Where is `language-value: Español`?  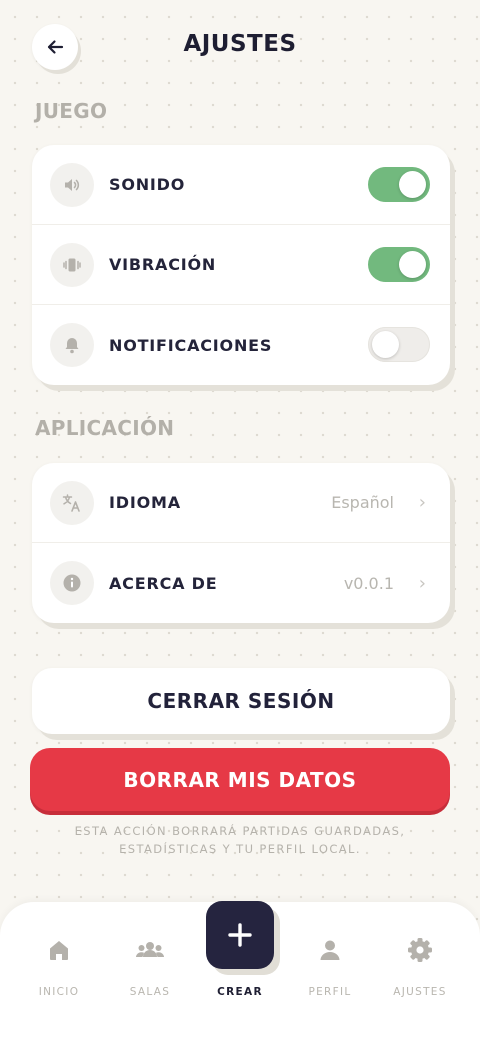
language-value: Español is located at coordinates (362, 502).